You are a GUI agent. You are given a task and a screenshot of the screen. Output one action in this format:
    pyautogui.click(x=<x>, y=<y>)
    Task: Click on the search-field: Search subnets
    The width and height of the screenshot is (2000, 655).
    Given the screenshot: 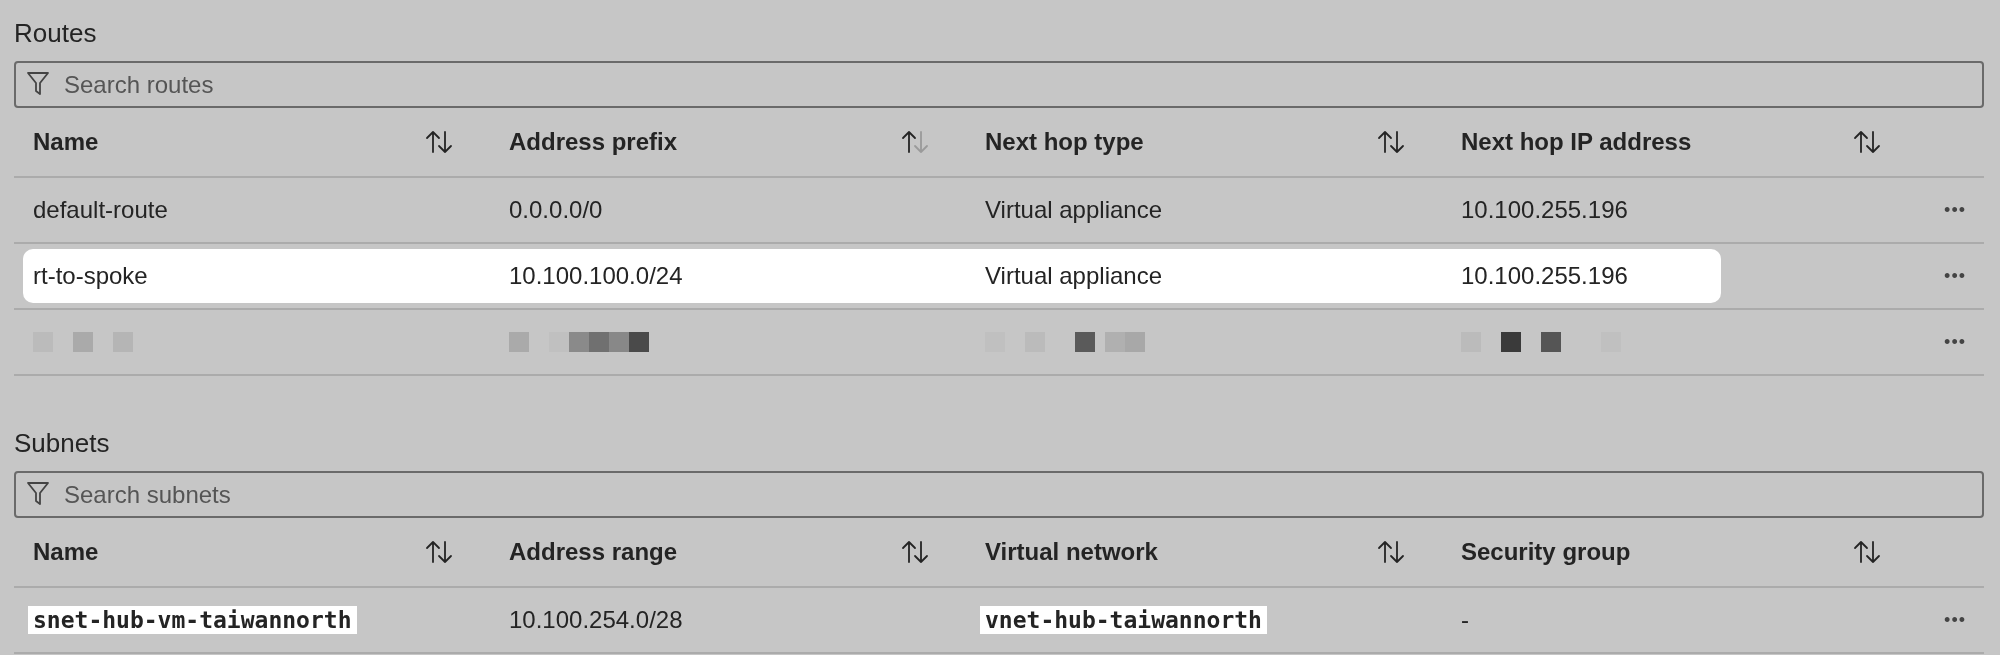 What is the action you would take?
    pyautogui.click(x=999, y=494)
    